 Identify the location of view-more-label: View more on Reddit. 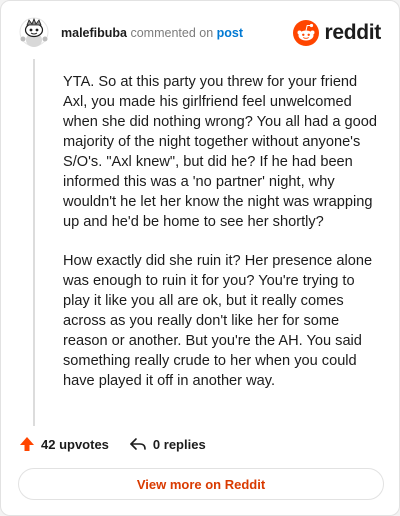
(201, 484).